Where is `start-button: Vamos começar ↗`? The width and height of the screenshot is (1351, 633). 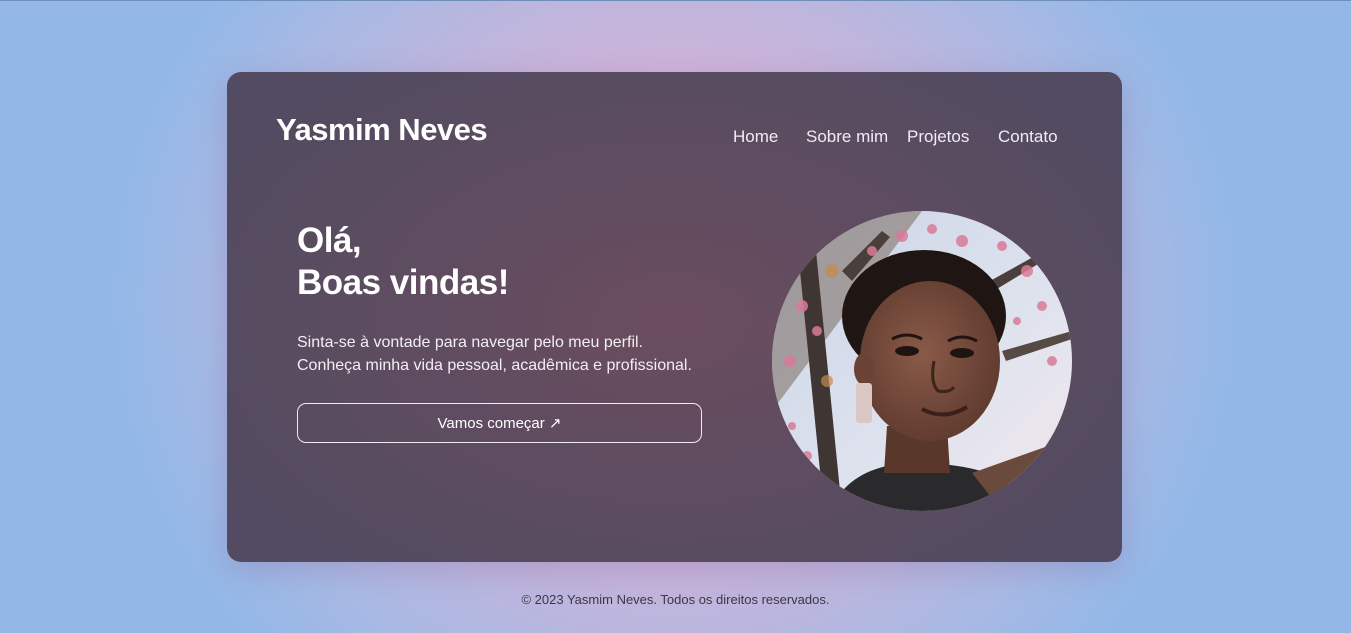 start-button: Vamos começar ↗ is located at coordinates (499, 423).